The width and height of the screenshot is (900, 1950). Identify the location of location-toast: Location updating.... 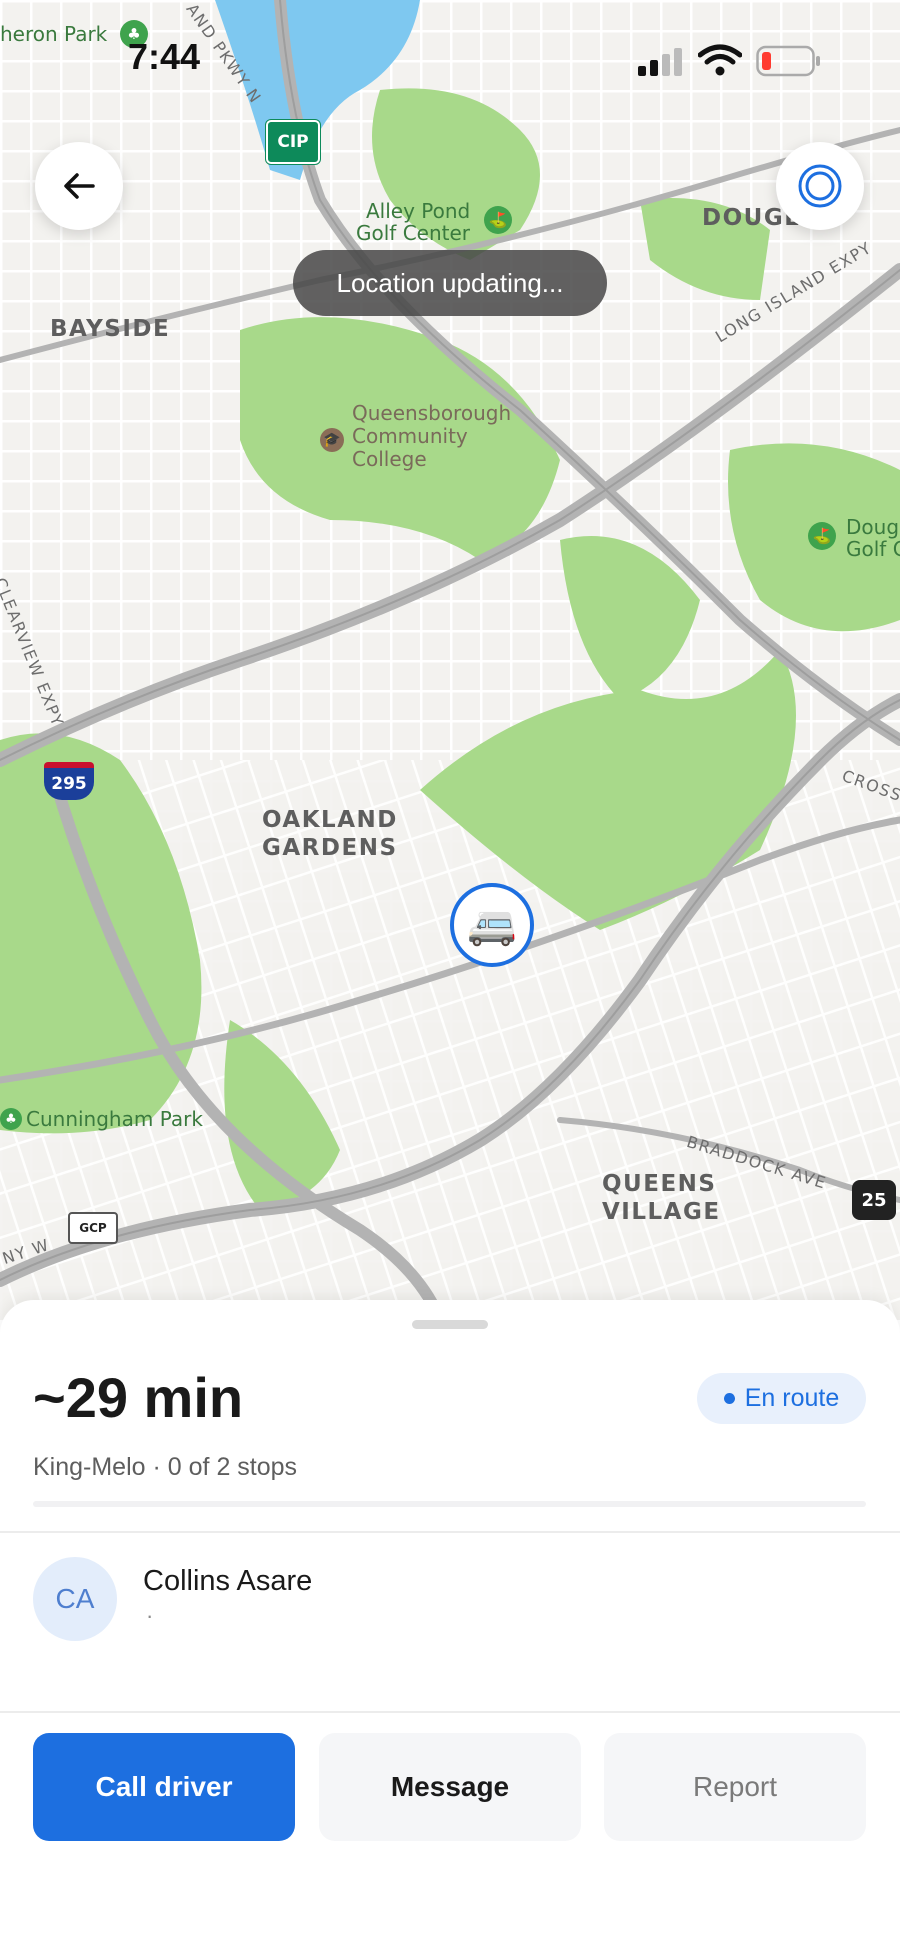
(450, 283).